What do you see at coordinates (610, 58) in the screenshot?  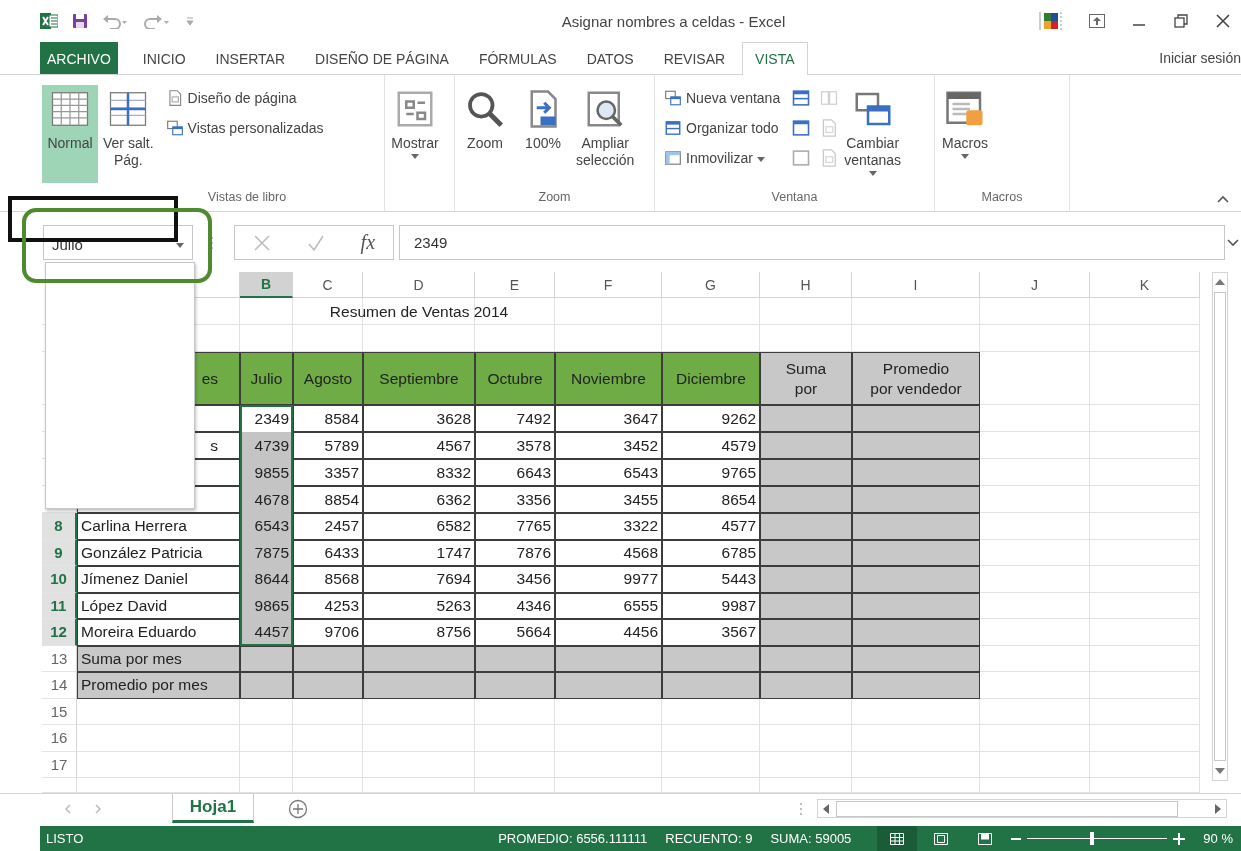 I see `ribbon-tab: DATOS` at bounding box center [610, 58].